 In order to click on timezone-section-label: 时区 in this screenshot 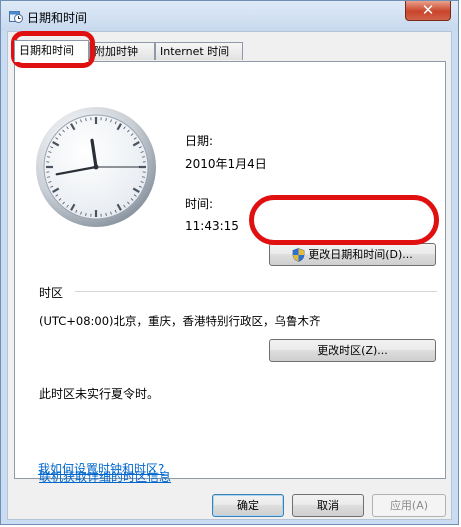, I will do `click(51, 293)`.